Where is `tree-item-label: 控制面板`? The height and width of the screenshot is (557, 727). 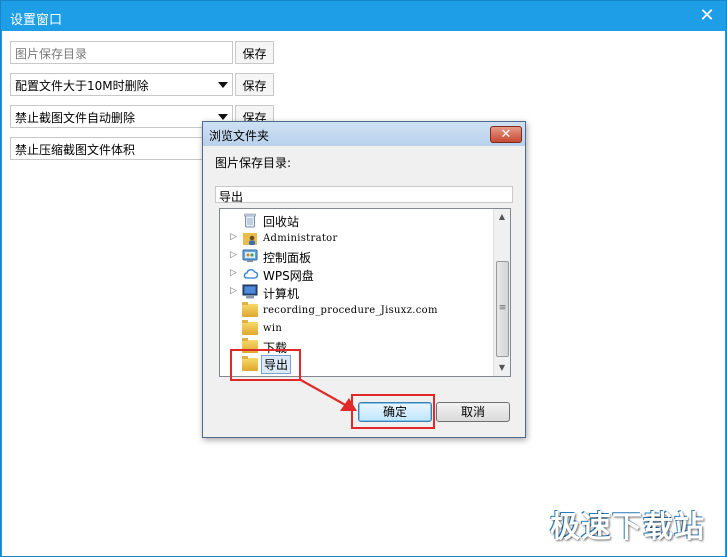
tree-item-label: 控制面板 is located at coordinates (287, 258).